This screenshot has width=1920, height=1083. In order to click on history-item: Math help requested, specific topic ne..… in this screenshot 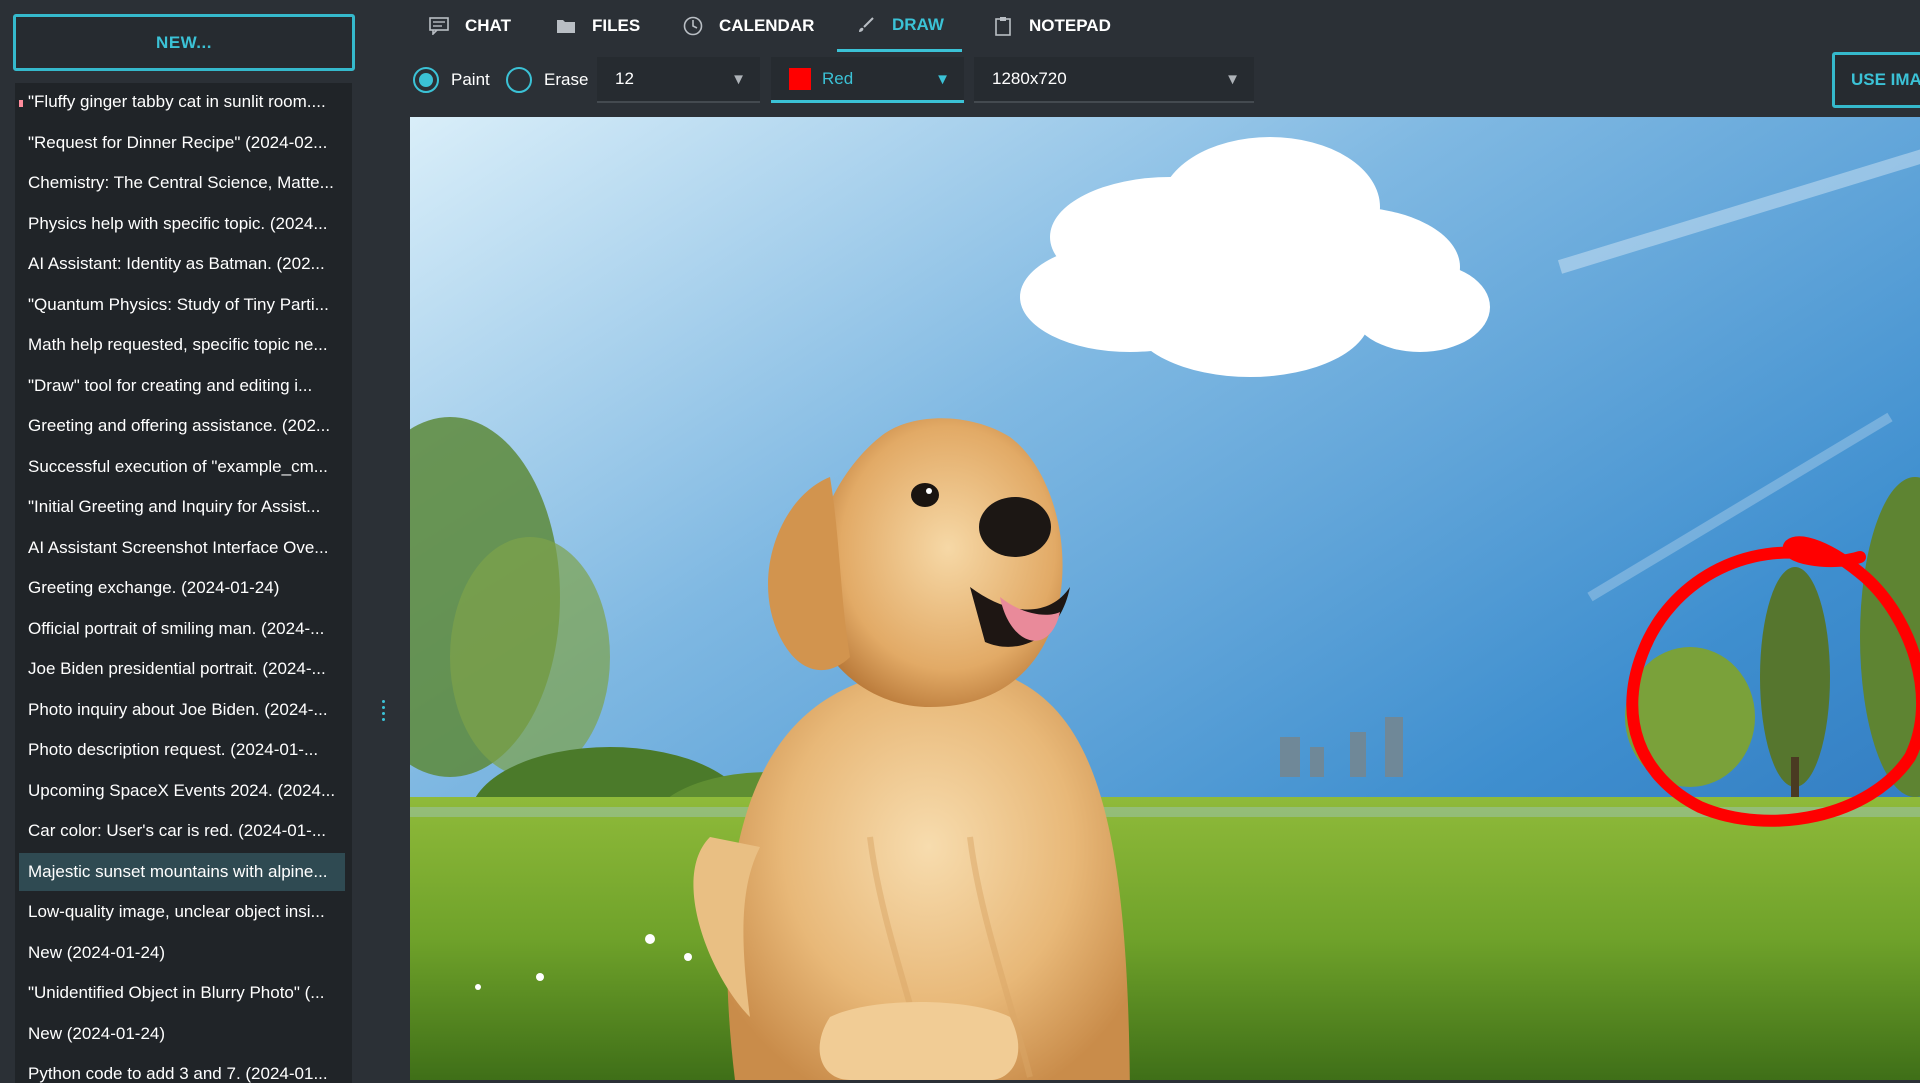, I will do `click(182, 345)`.